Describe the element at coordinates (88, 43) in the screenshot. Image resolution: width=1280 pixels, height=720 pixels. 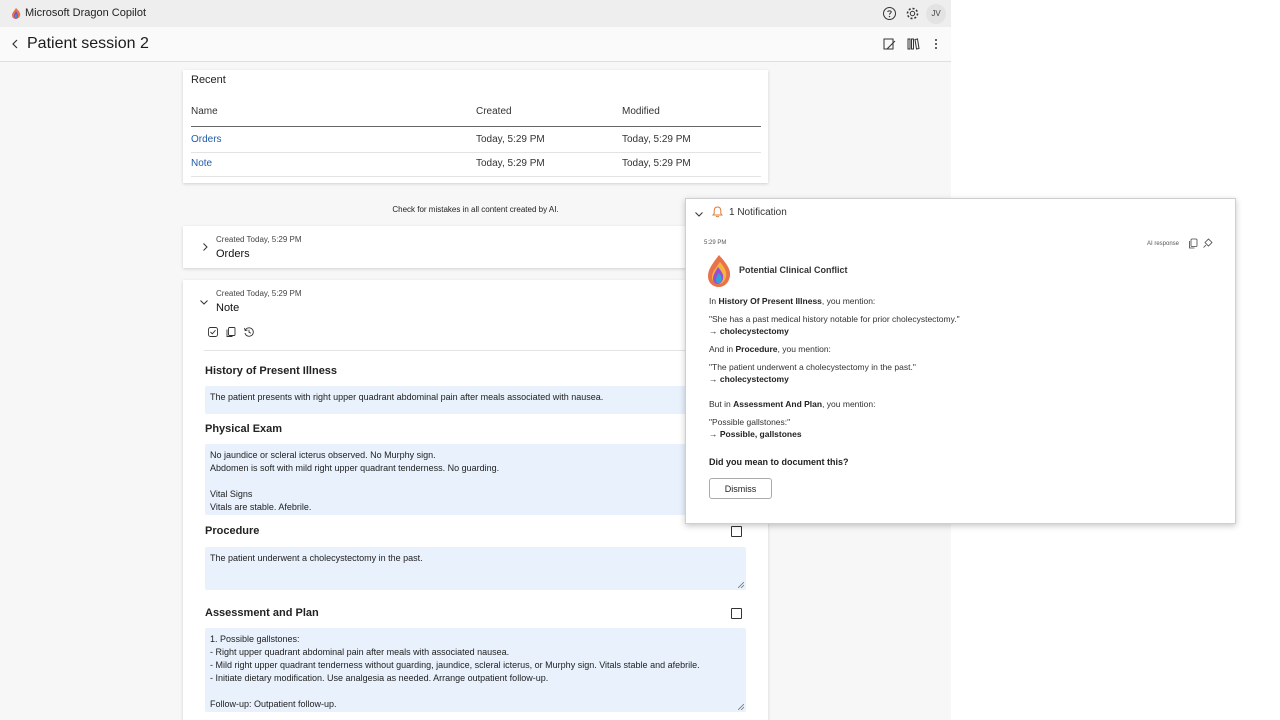
I see `page-title: Patient session 2` at that location.